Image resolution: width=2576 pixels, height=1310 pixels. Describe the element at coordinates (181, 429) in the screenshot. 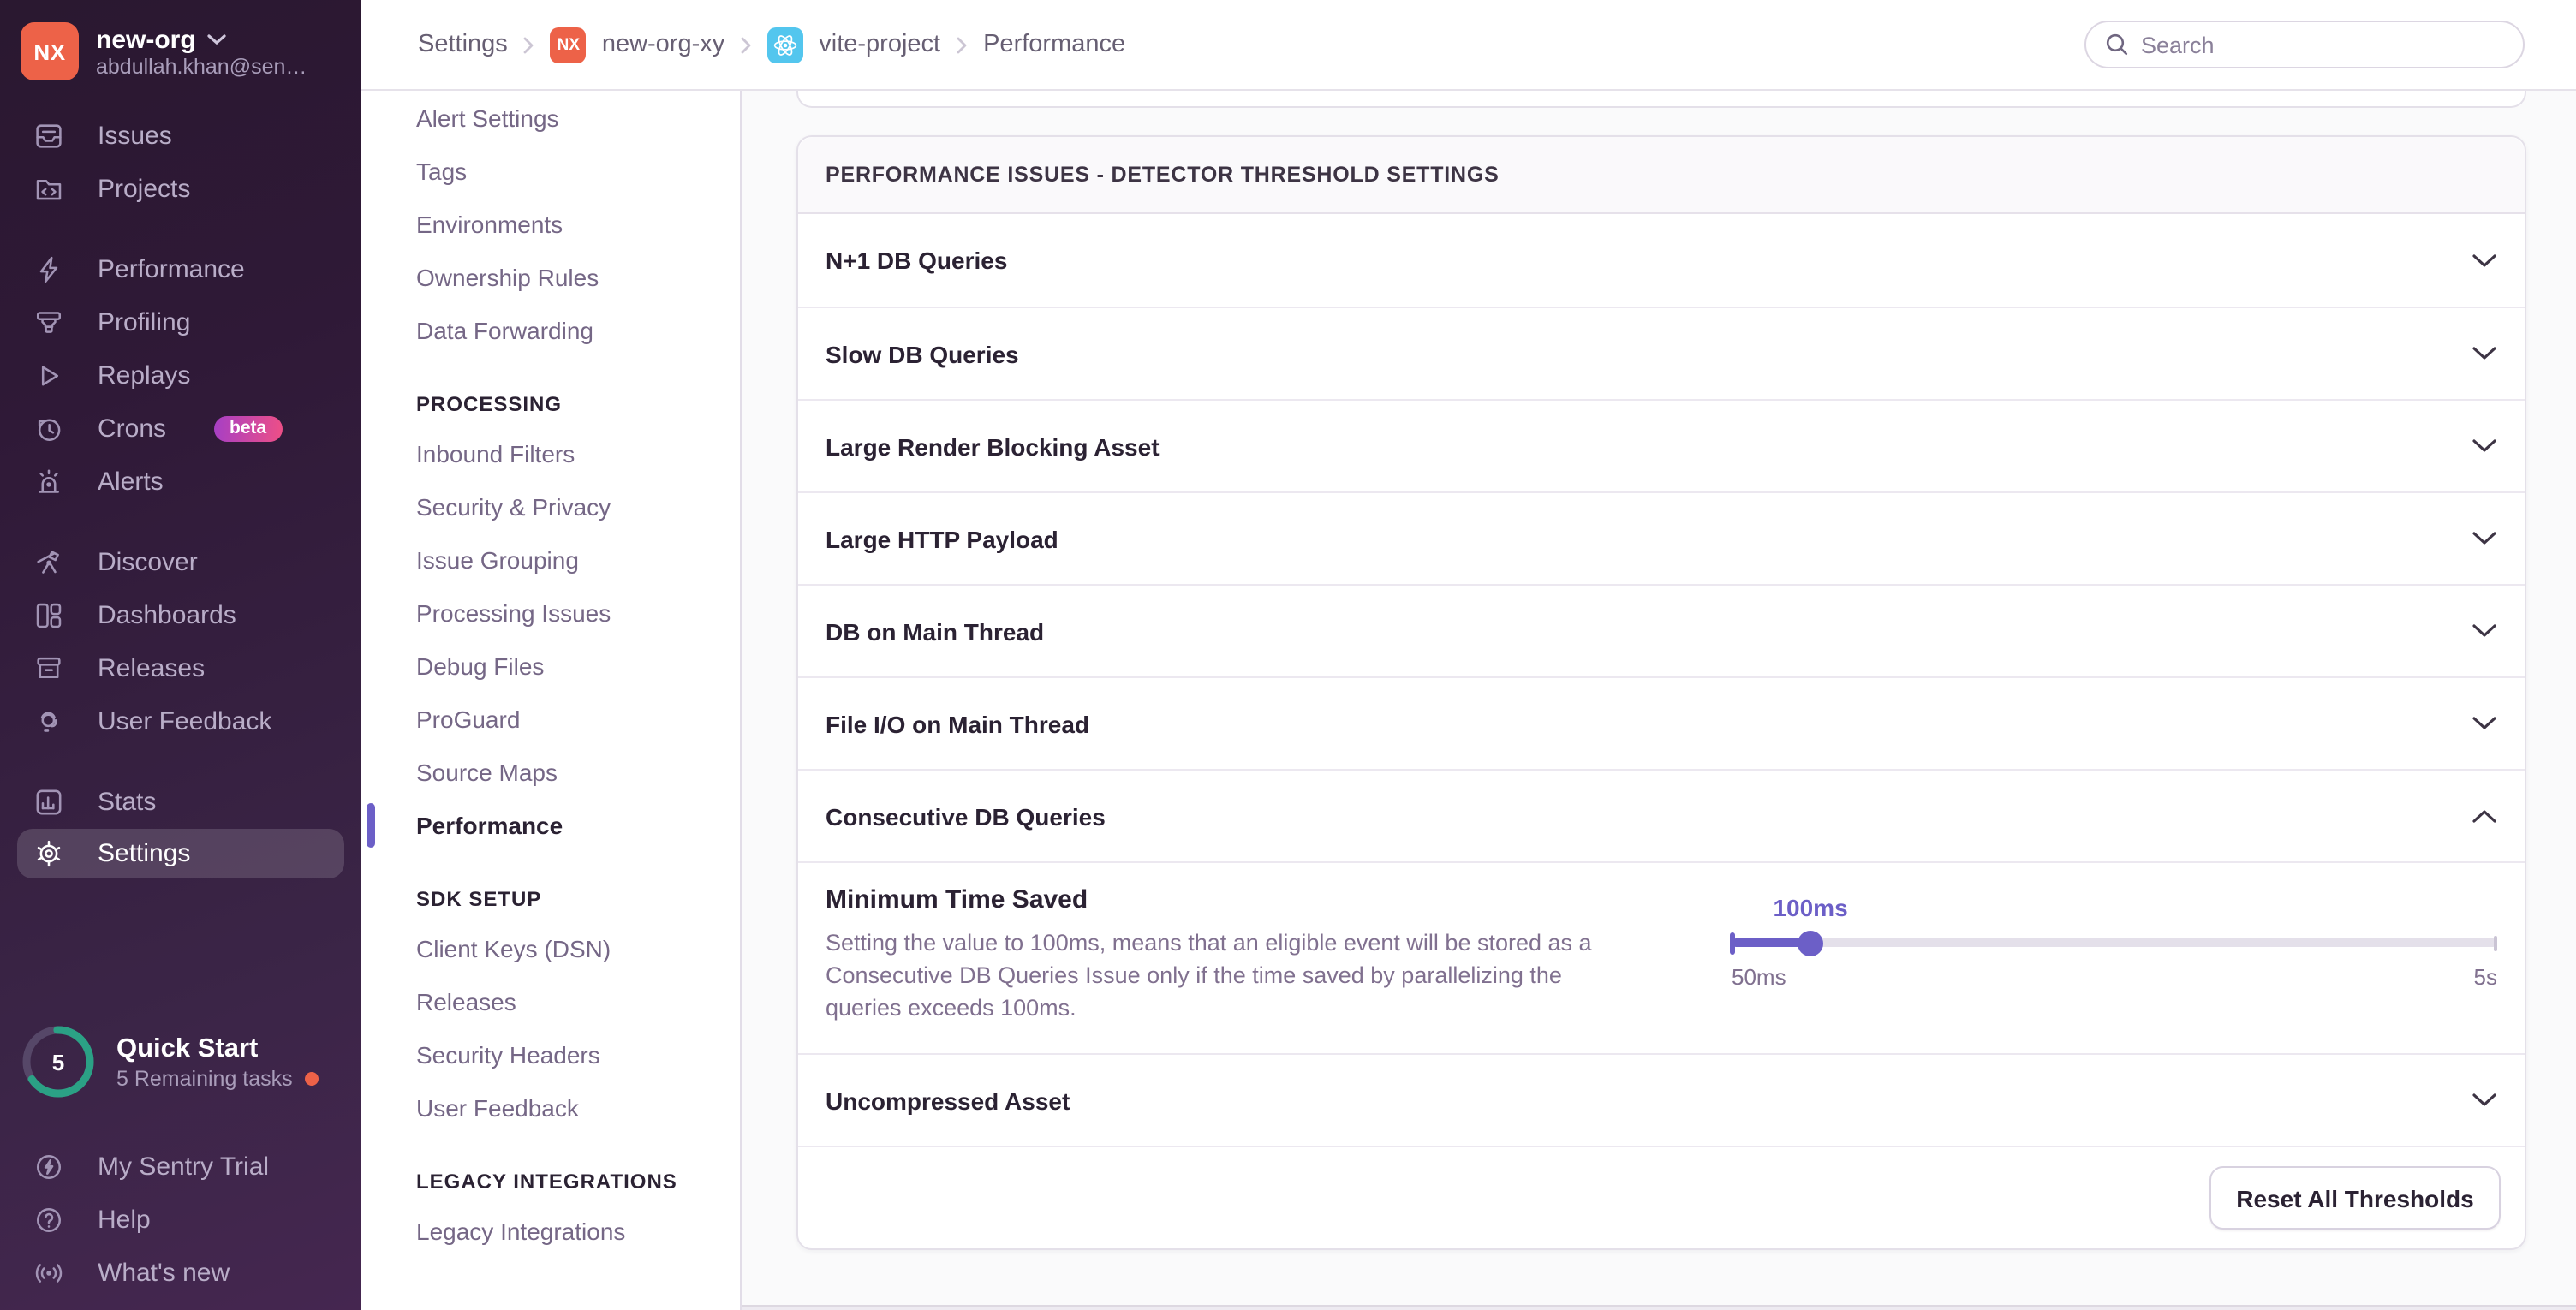

I see `sidebar-item-crons: Crons beta` at that location.